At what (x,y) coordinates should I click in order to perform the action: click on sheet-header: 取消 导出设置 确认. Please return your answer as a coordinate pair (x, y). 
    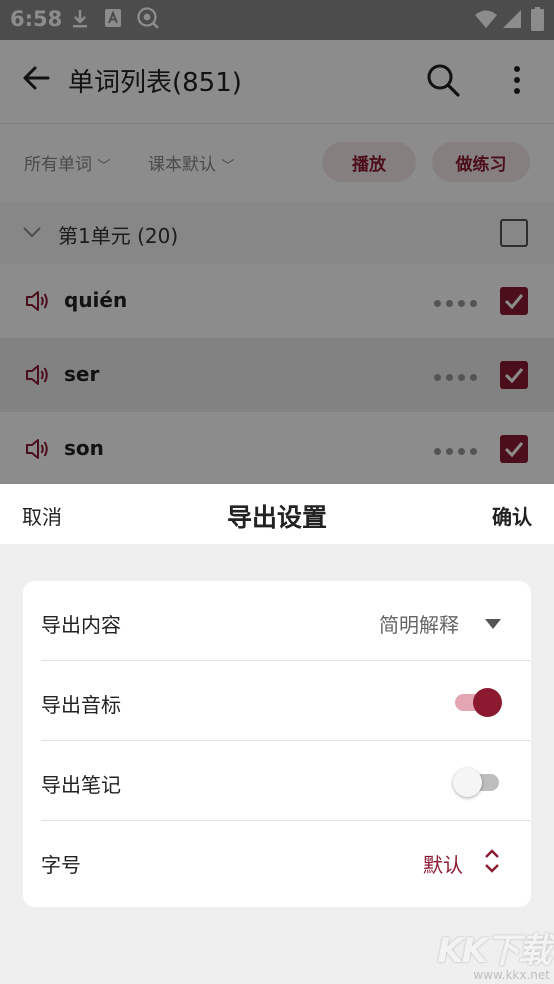
    Looking at the image, I should click on (277, 514).